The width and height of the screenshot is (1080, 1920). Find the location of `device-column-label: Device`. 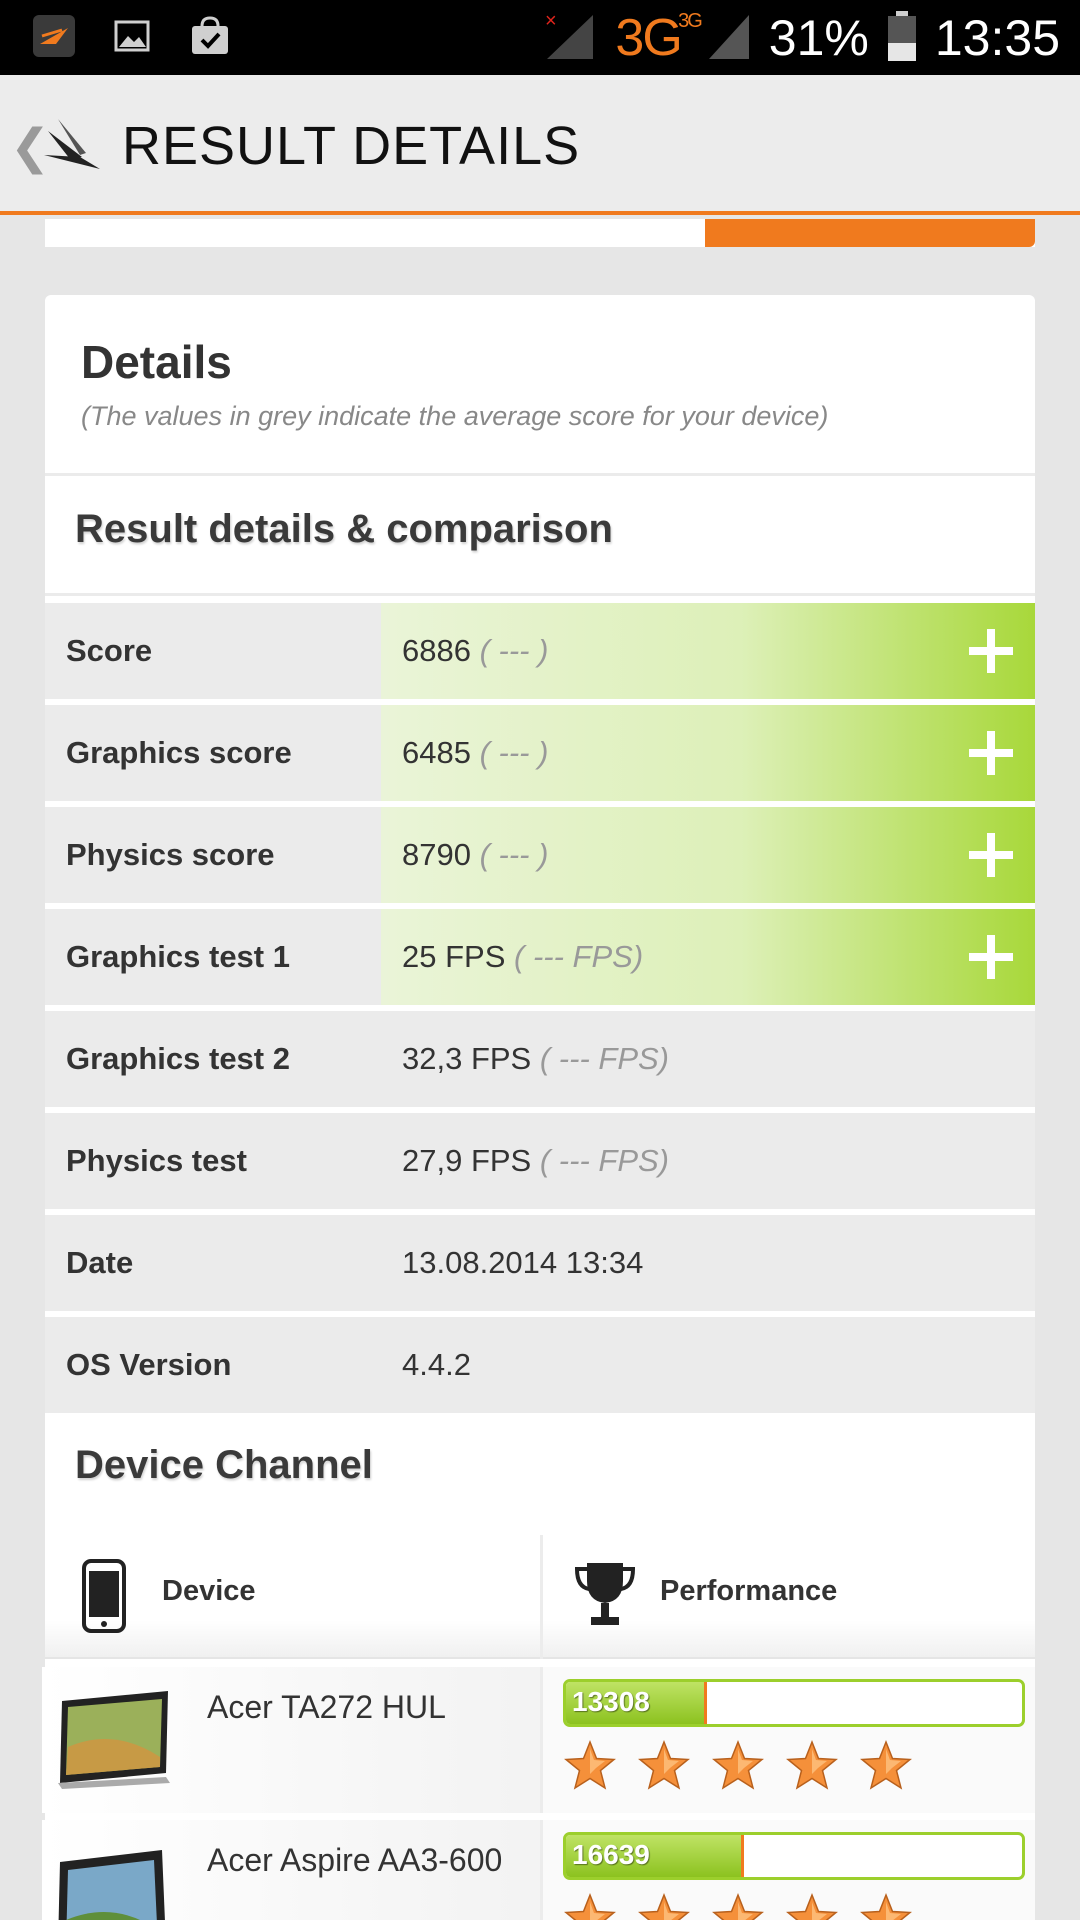

device-column-label: Device is located at coordinates (209, 1591).